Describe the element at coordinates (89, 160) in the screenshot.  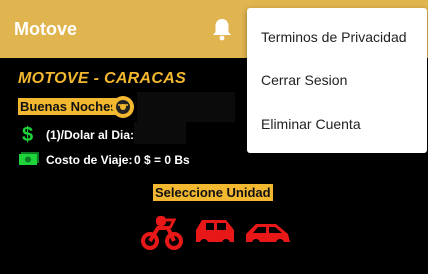
I see `trip-cost-label: Costo de Viaje:` at that location.